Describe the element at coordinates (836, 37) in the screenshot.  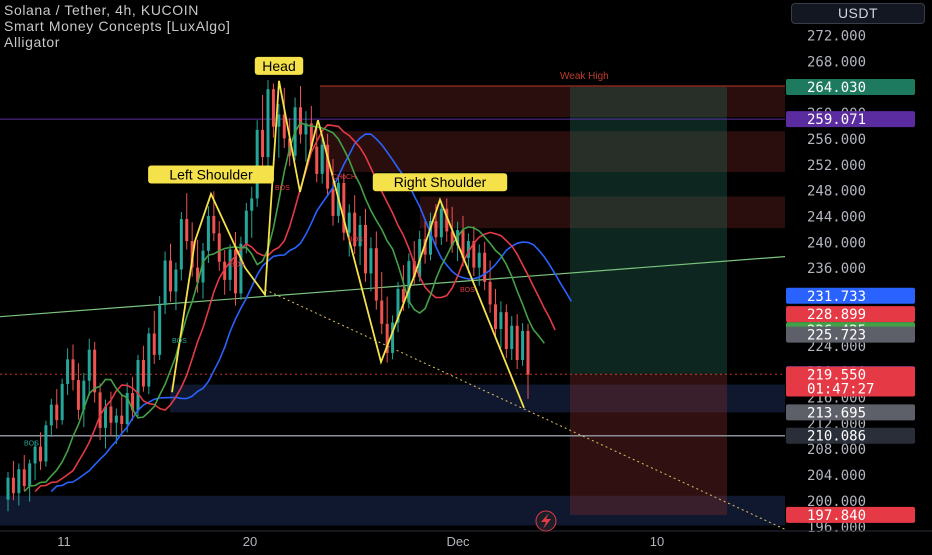
I see `price-tick-label: 272.000` at that location.